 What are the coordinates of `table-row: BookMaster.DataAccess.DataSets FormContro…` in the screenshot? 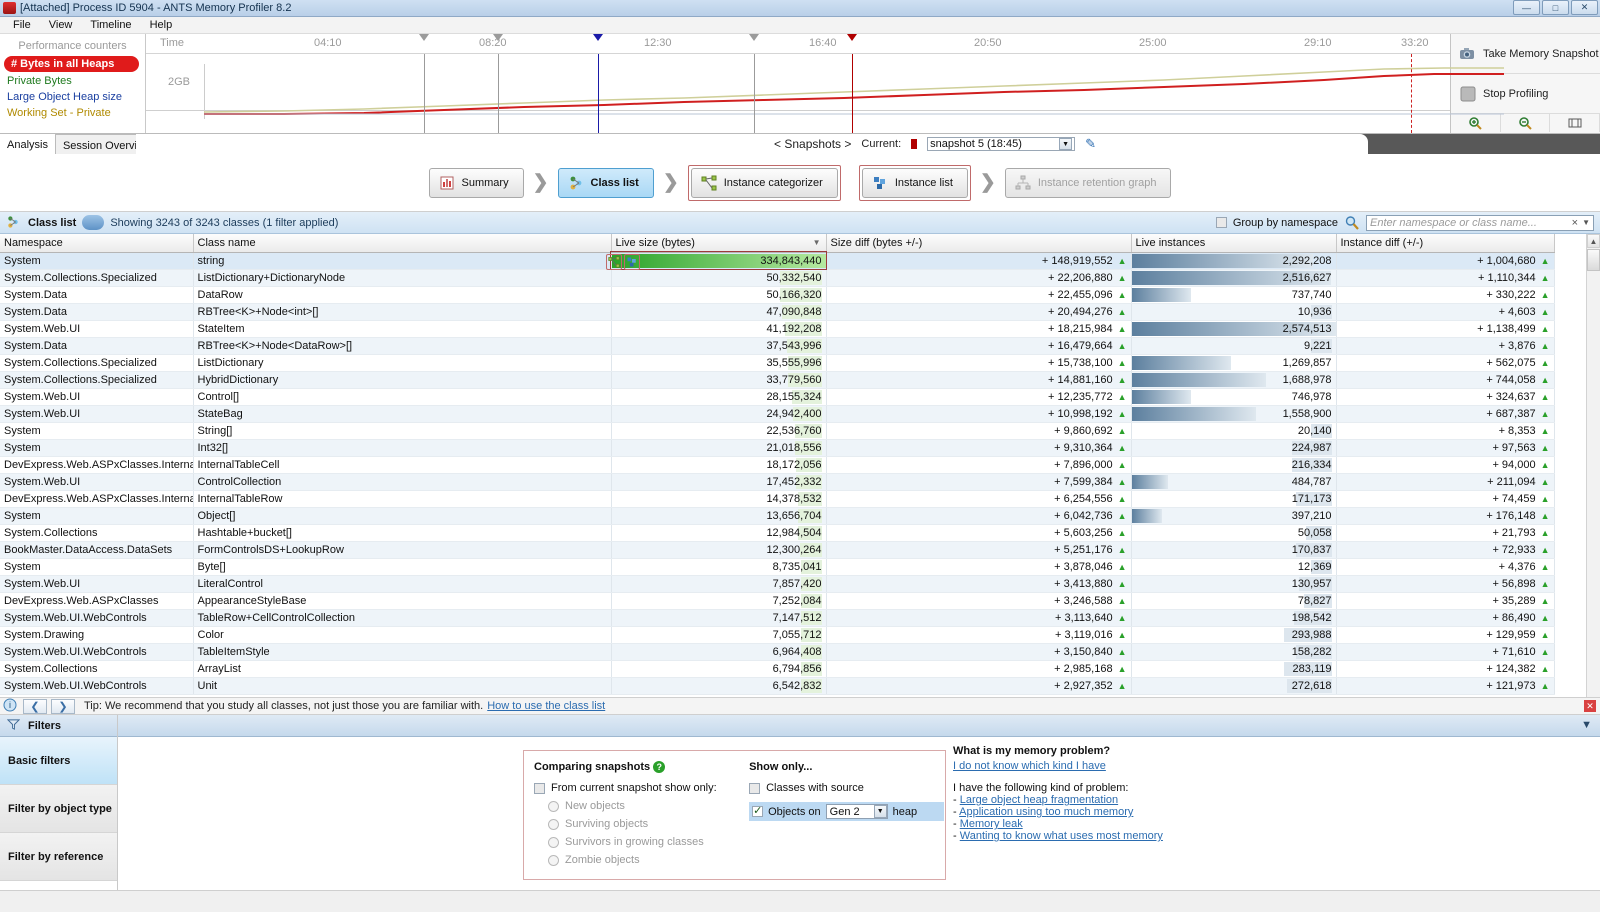 It's located at (777, 550).